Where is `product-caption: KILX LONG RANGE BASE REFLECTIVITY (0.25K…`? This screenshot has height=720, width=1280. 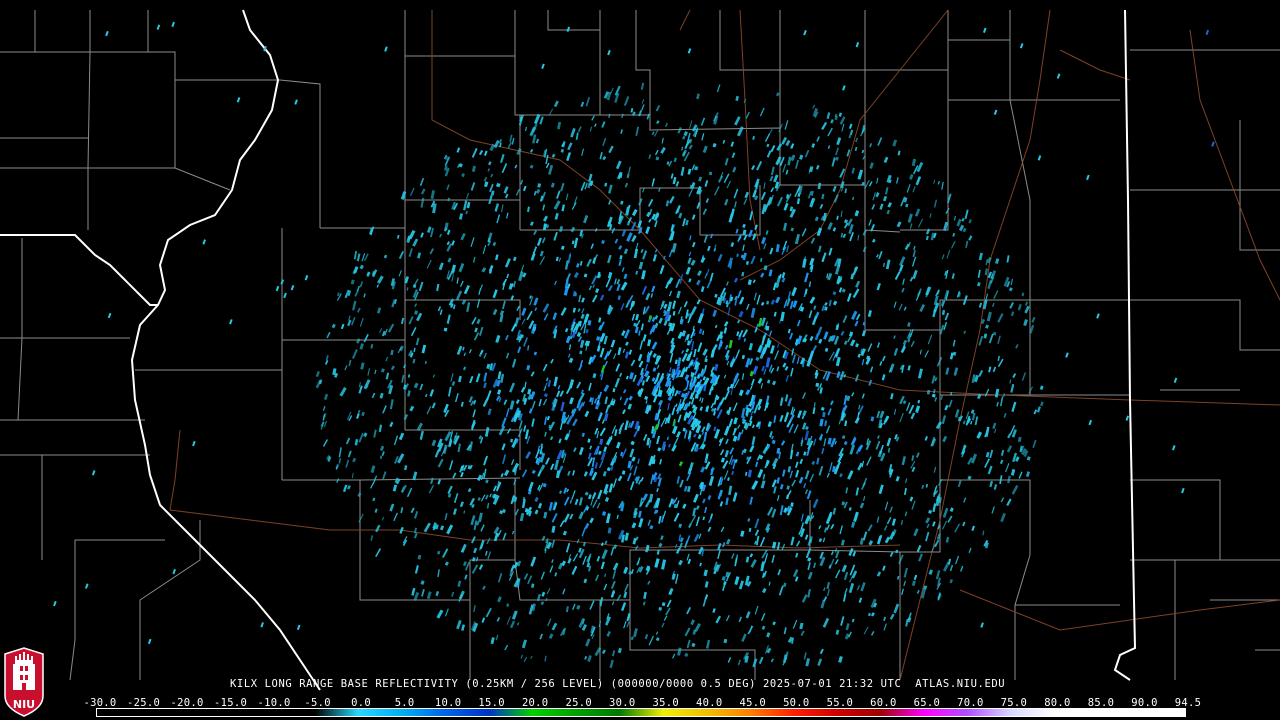 product-caption: KILX LONG RANGE BASE REFLECTIVITY (0.25K… is located at coordinates (618, 684).